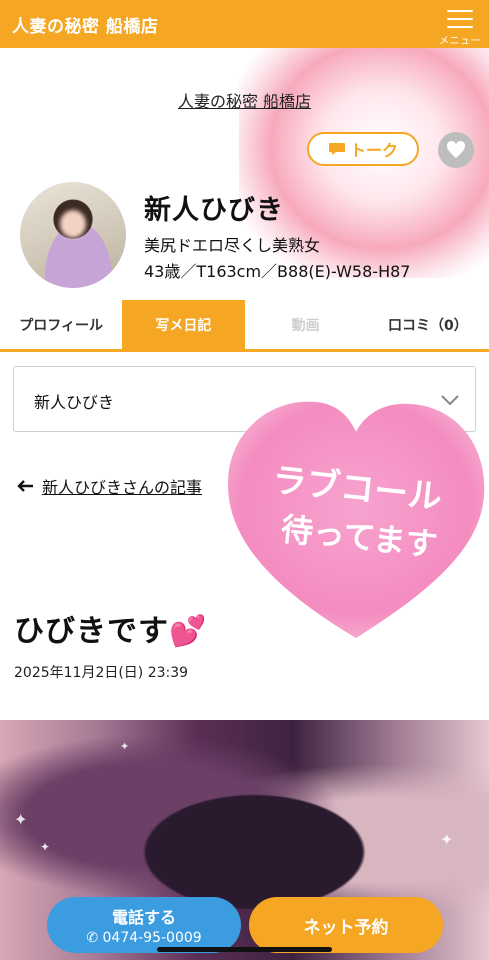  Describe the element at coordinates (85, 24) in the screenshot. I see `shop-title: 人妻の秘密 船橋店` at that location.